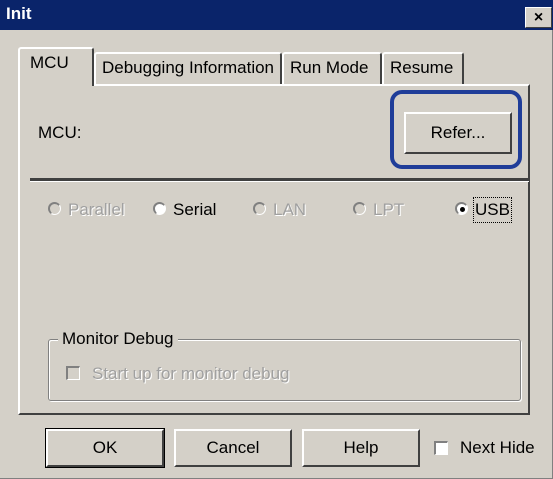  I want to click on tab-run-mode: Run Mode, so click(332, 68).